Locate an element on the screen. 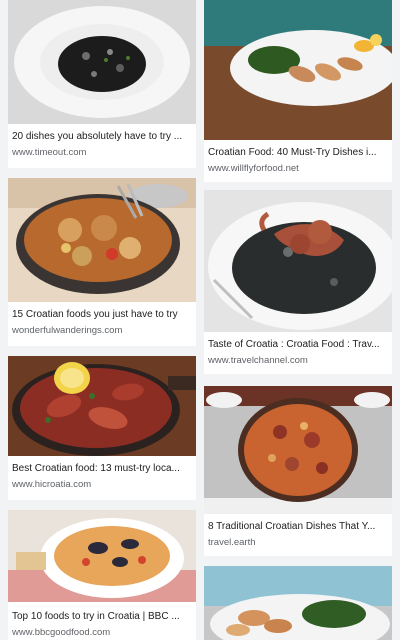 The height and width of the screenshot is (640, 400). mussel-pasta-bowl-image is located at coordinates (102, 556).